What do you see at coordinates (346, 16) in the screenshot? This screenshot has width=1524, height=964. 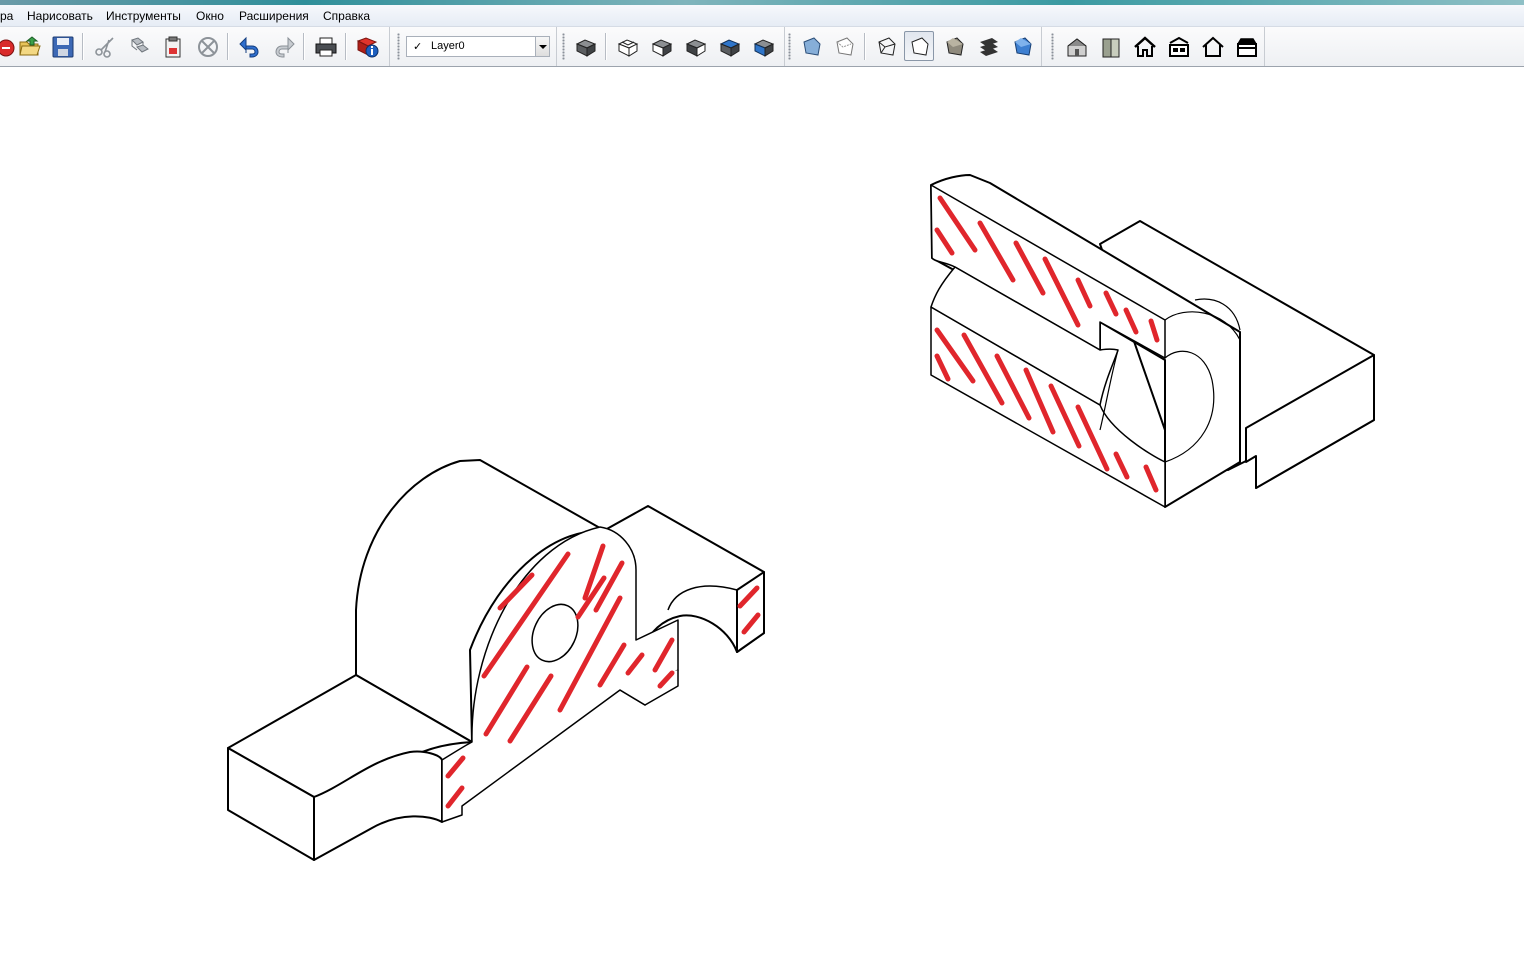 I see `menu-help: Справка` at bounding box center [346, 16].